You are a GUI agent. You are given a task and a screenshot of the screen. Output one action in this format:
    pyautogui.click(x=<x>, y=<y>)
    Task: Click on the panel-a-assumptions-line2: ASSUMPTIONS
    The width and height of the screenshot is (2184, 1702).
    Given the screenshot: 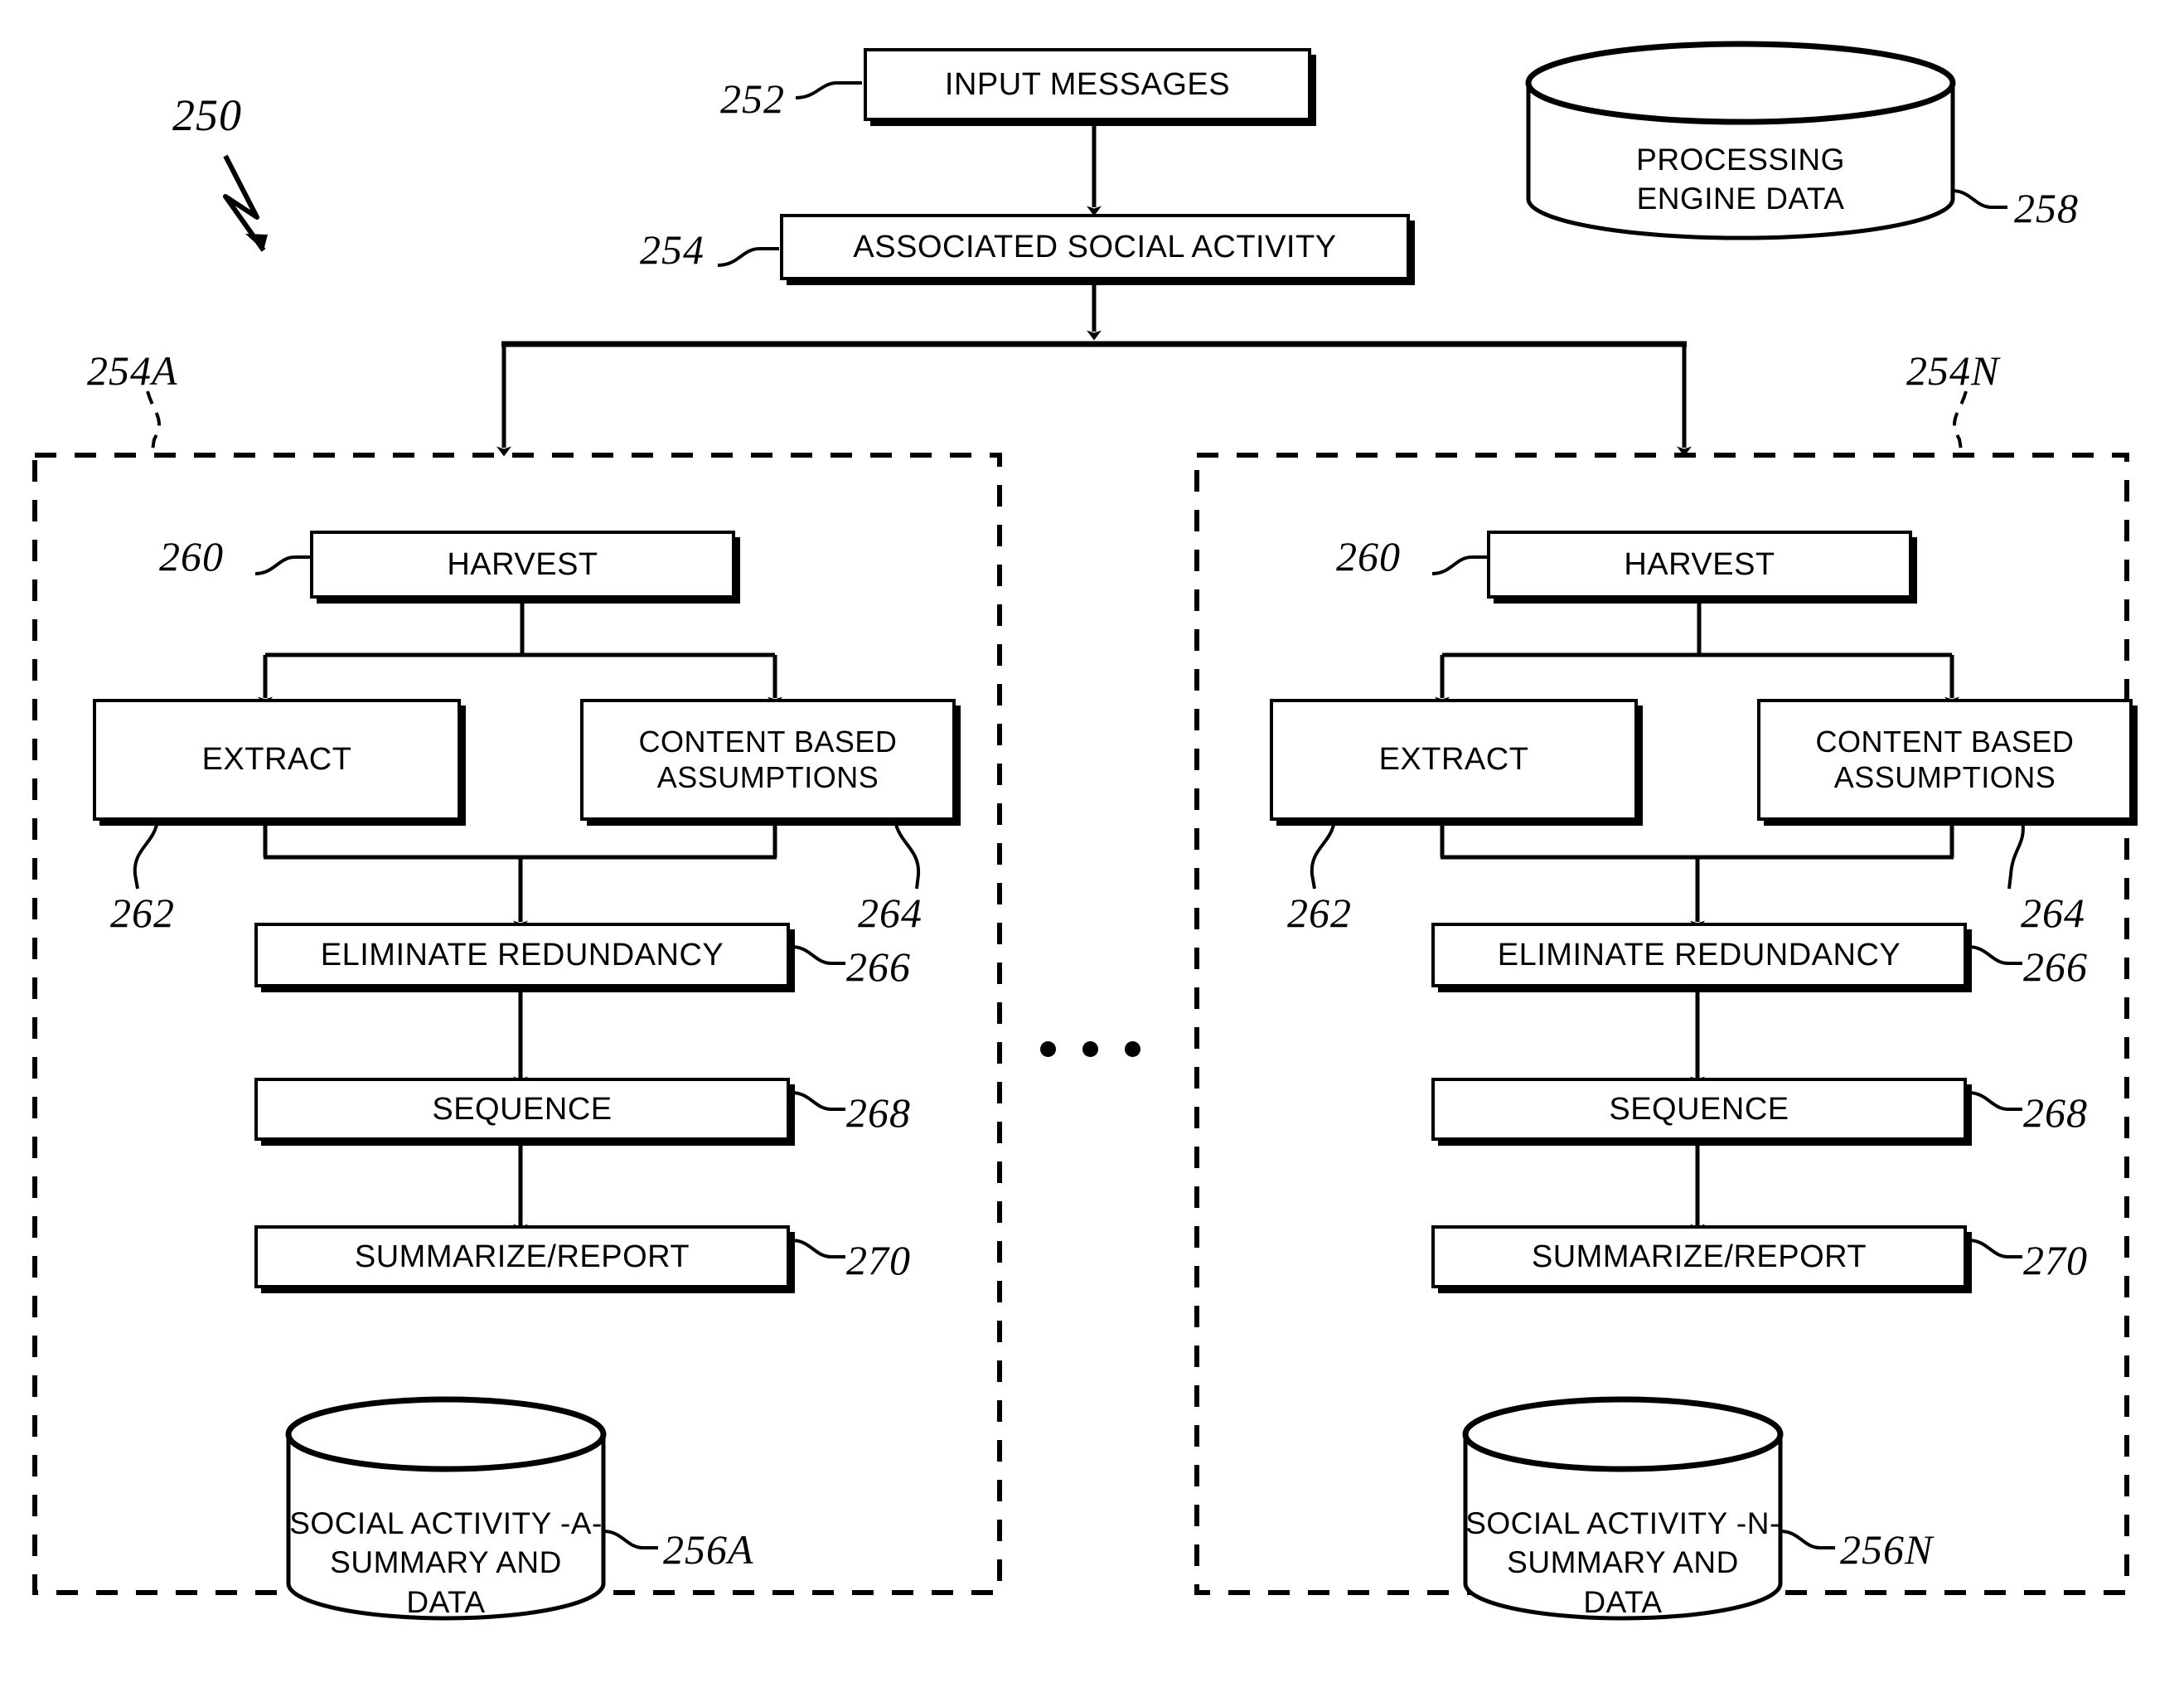 What is the action you would take?
    pyautogui.click(x=767, y=776)
    